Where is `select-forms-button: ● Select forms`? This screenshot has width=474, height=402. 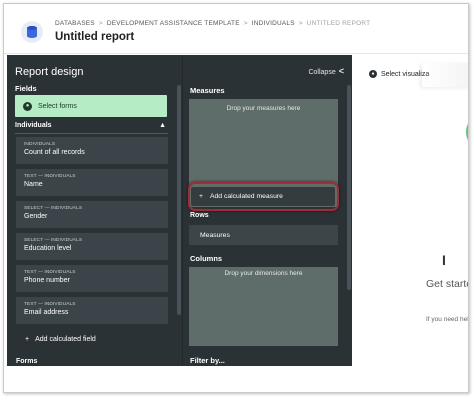 select-forms-button: ● Select forms is located at coordinates (91, 106).